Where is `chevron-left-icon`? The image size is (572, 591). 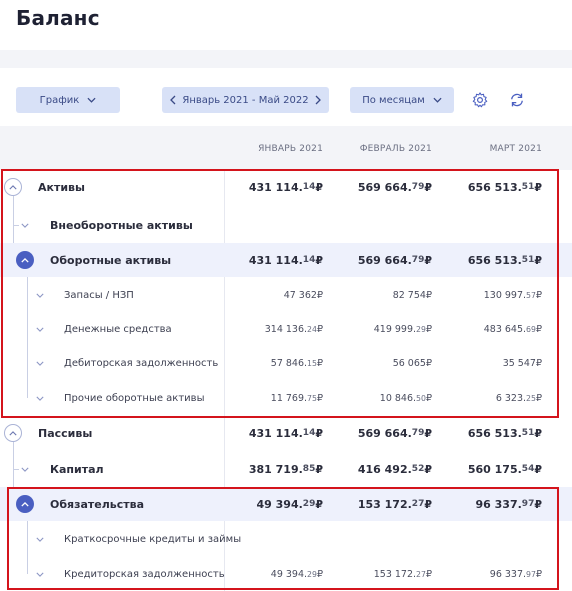 chevron-left-icon is located at coordinates (173, 100).